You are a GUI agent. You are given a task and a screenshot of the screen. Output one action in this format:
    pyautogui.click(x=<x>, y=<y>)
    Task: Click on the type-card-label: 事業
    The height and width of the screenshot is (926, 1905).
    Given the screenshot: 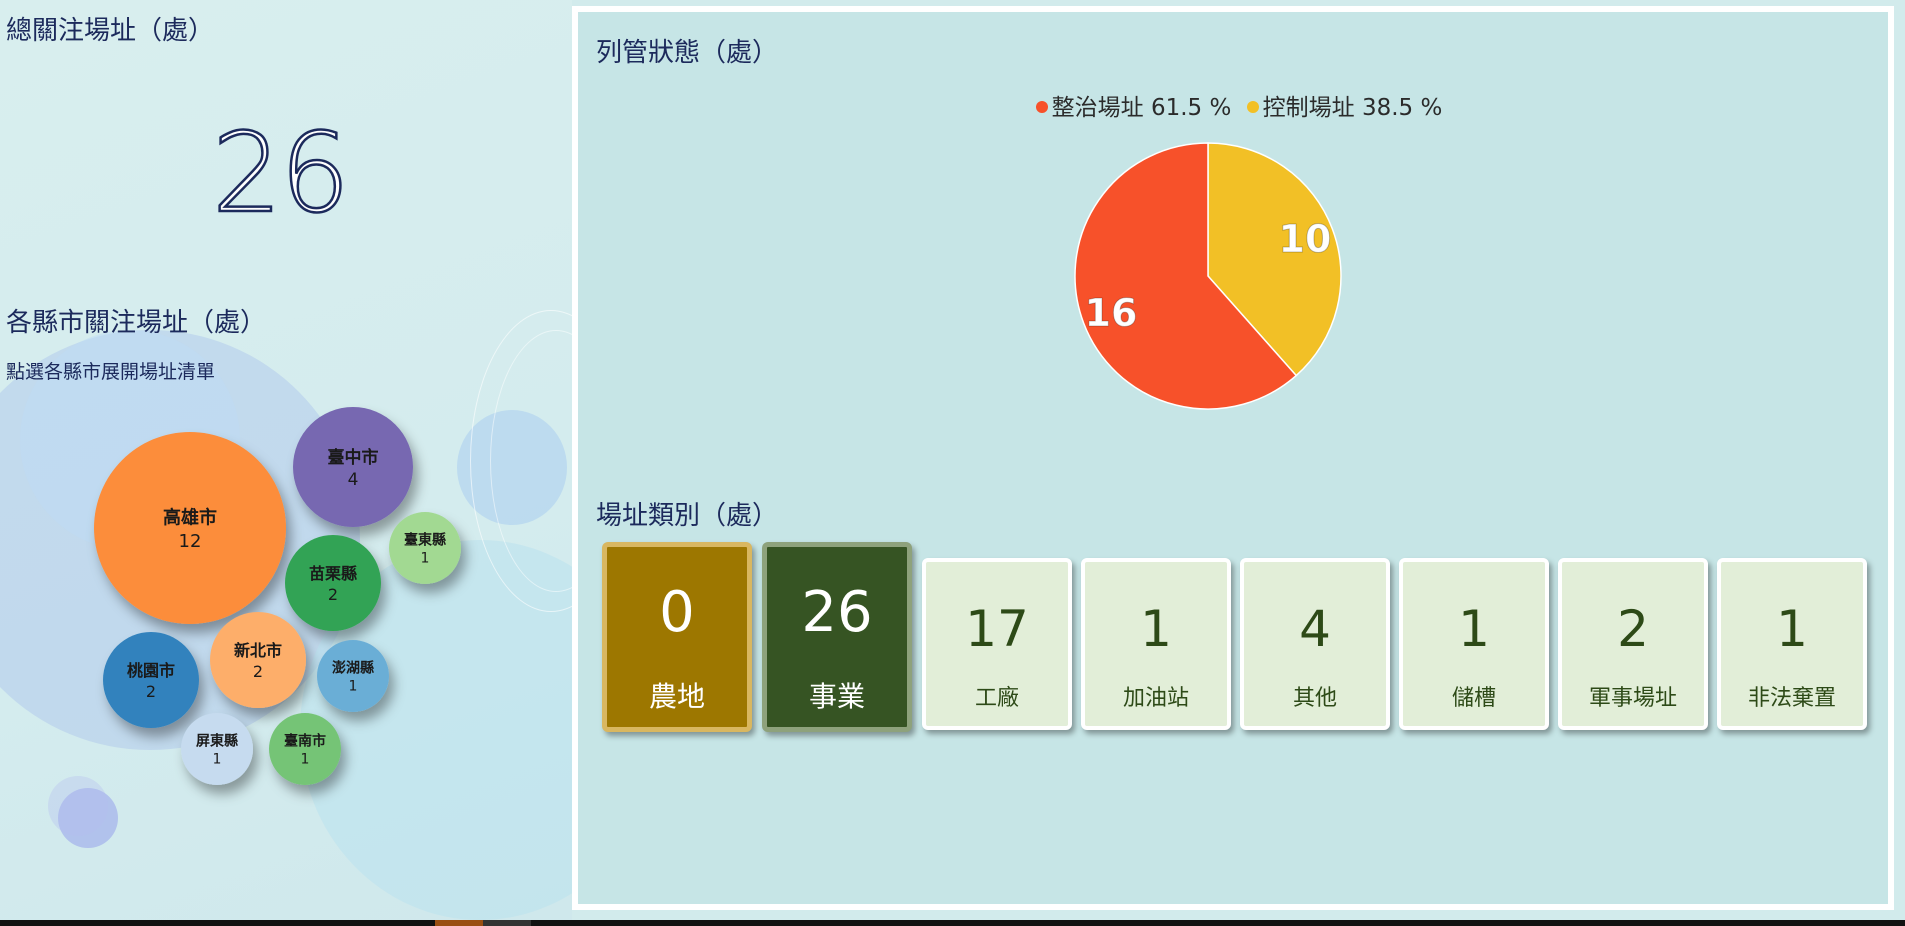 What is the action you would take?
    pyautogui.click(x=836, y=696)
    